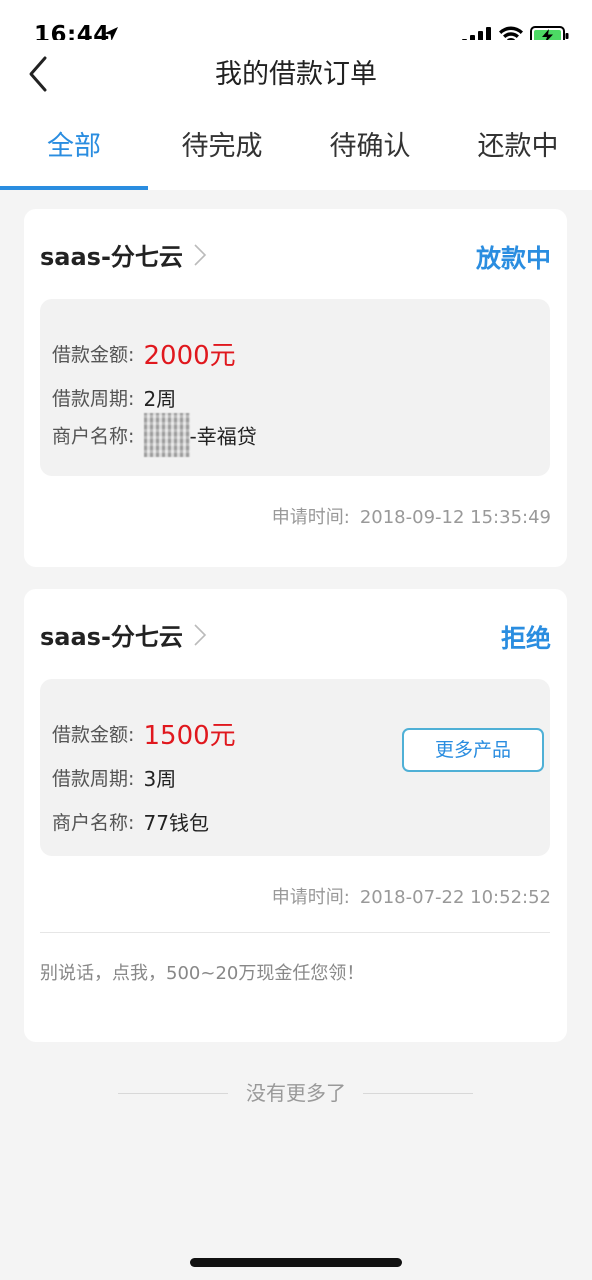 This screenshot has width=592, height=1280. Describe the element at coordinates (202, 972) in the screenshot. I see `promo-link: 别说话，点我，500~20万现金任您领！` at that location.